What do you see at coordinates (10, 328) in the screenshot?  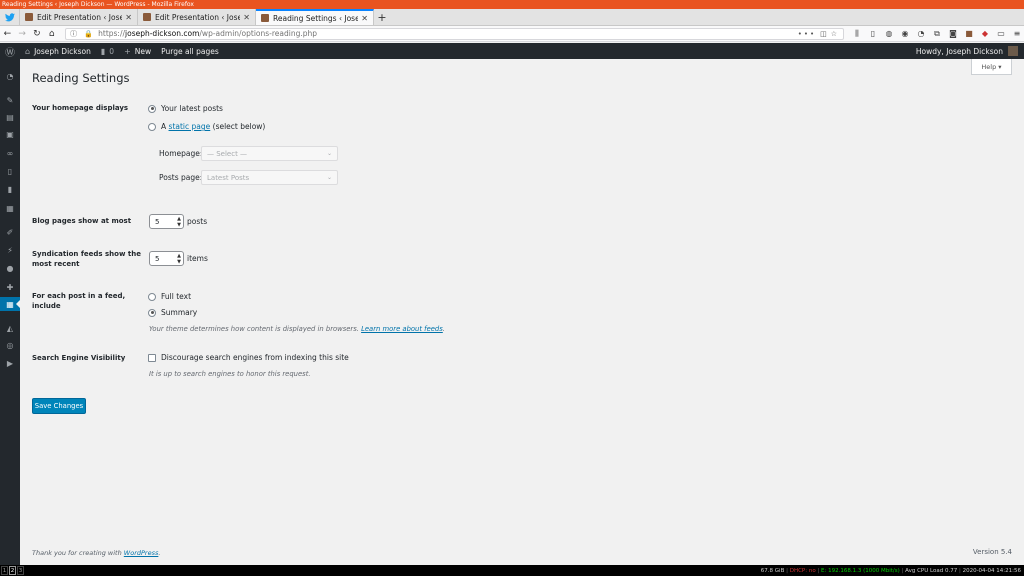 I see `seo-icon: ◭` at bounding box center [10, 328].